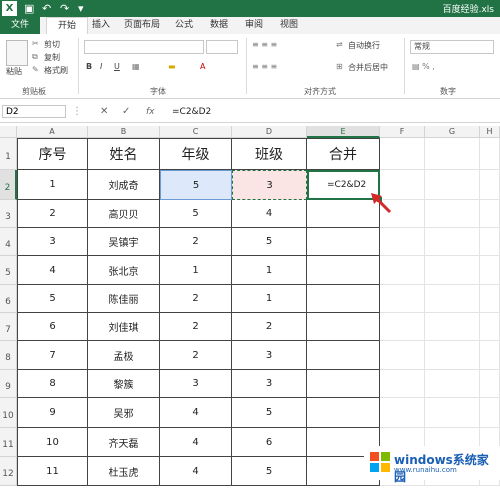 Image resolution: width=500 pixels, height=492 pixels. What do you see at coordinates (124, 242) in the screenshot?
I see `table-cell: 吴镇宇` at bounding box center [124, 242].